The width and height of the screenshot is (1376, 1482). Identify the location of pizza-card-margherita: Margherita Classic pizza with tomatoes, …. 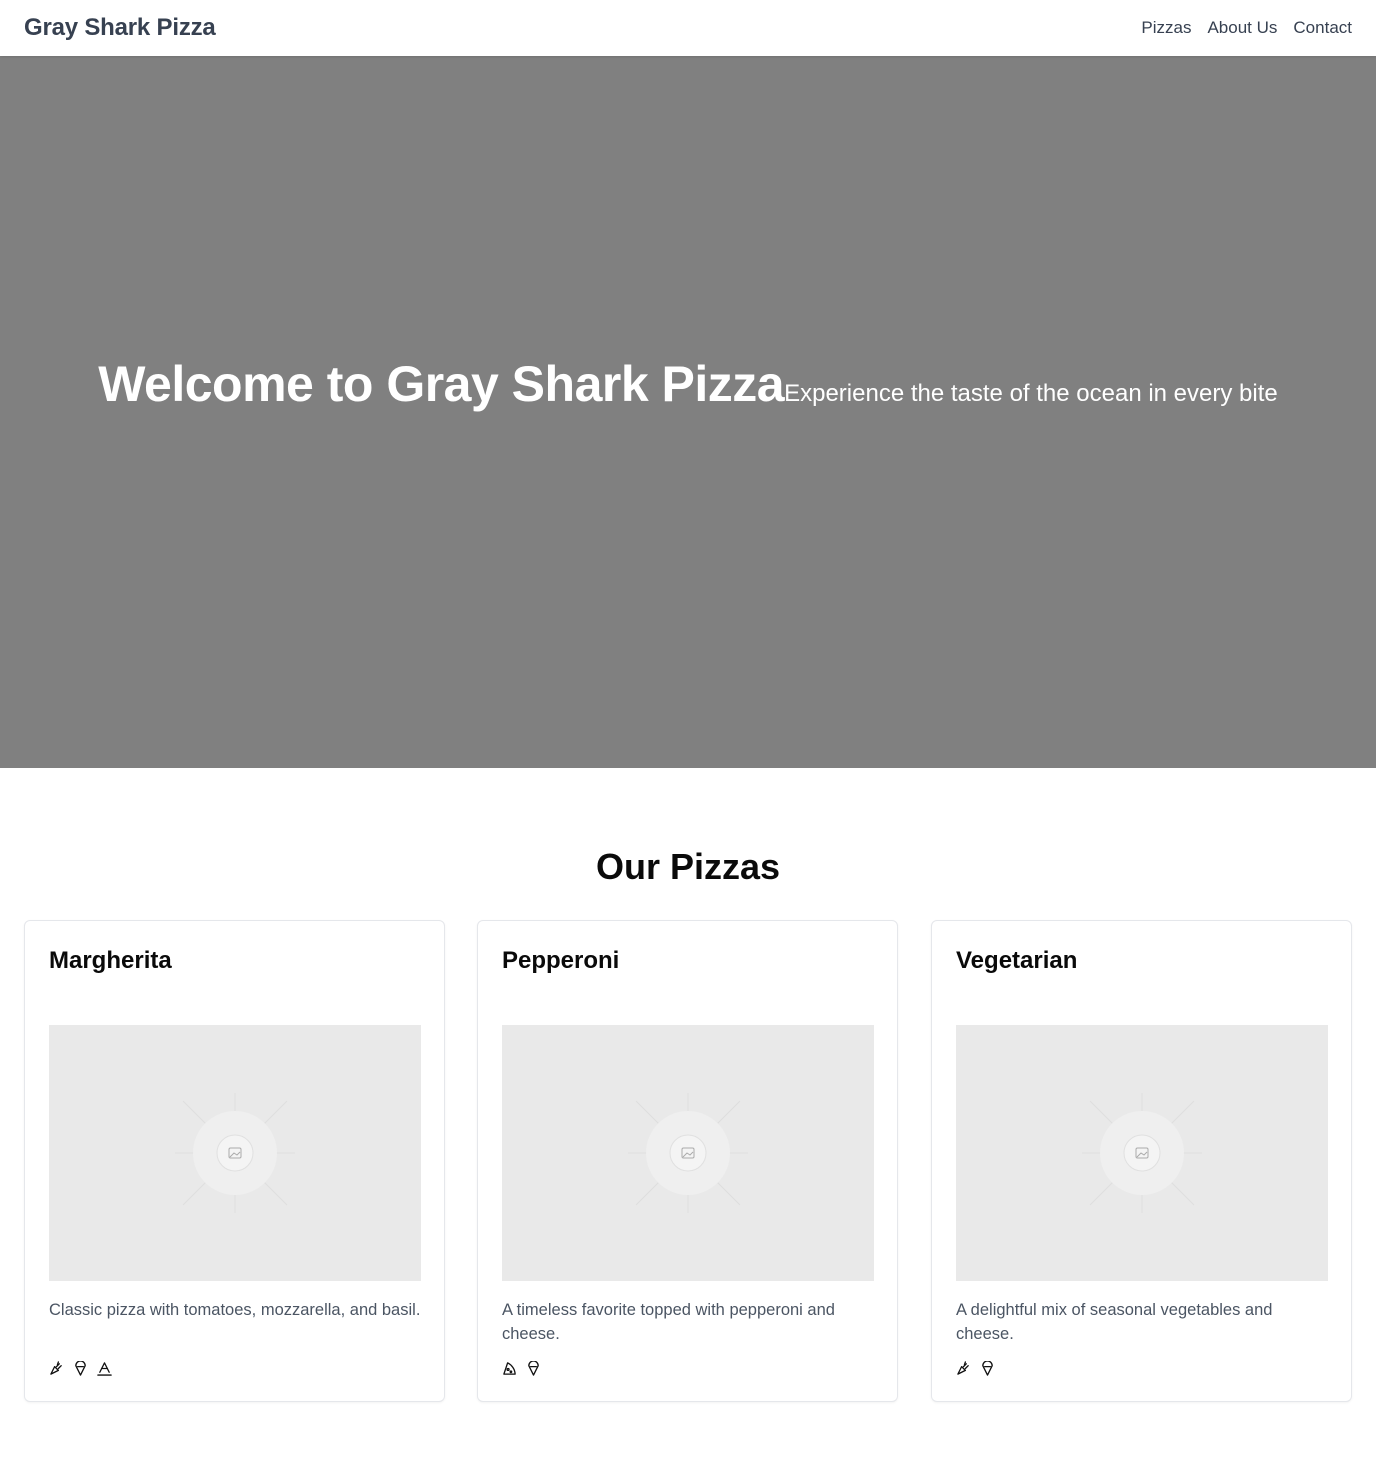
(234, 1161).